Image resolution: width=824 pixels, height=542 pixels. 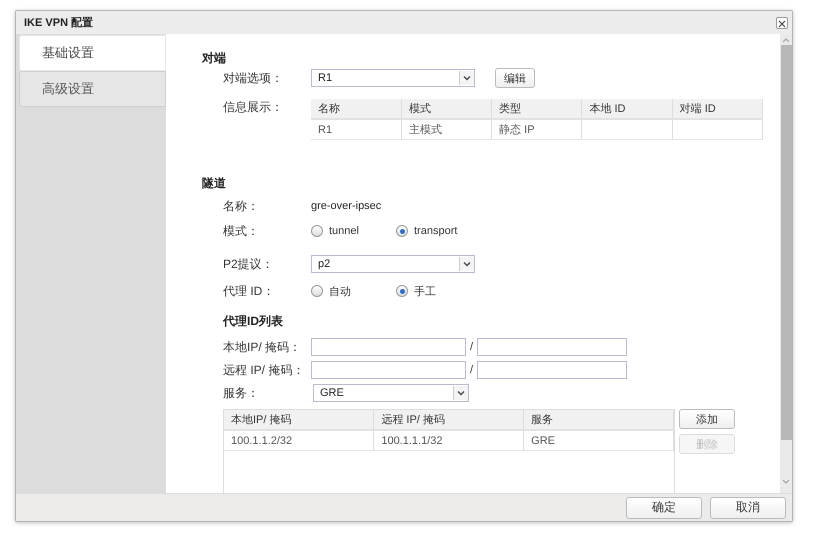 What do you see at coordinates (707, 419) in the screenshot?
I see `add-button: 添加` at bounding box center [707, 419].